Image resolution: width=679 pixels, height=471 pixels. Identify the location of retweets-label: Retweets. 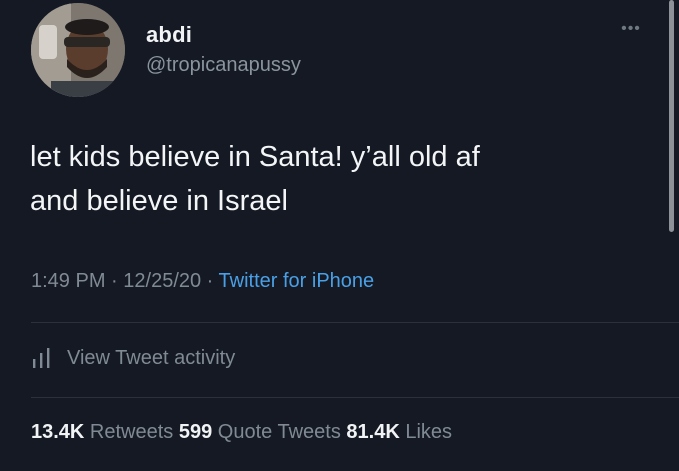
(129, 432).